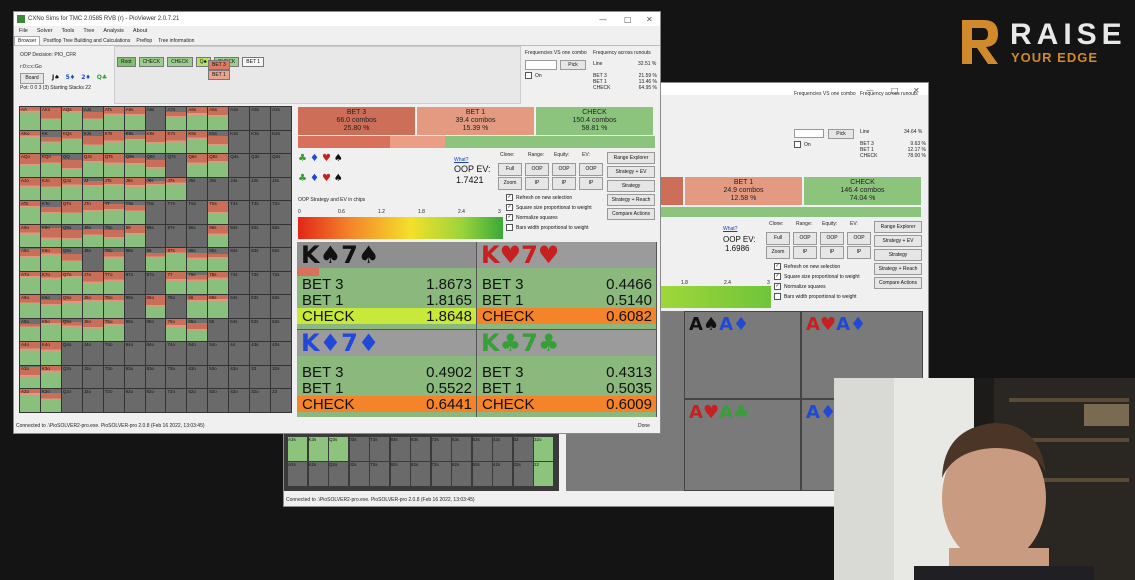  What do you see at coordinates (549, 207) in the screenshot?
I see `option-checkbox: ✓ Square size proportional to weight` at bounding box center [549, 207].